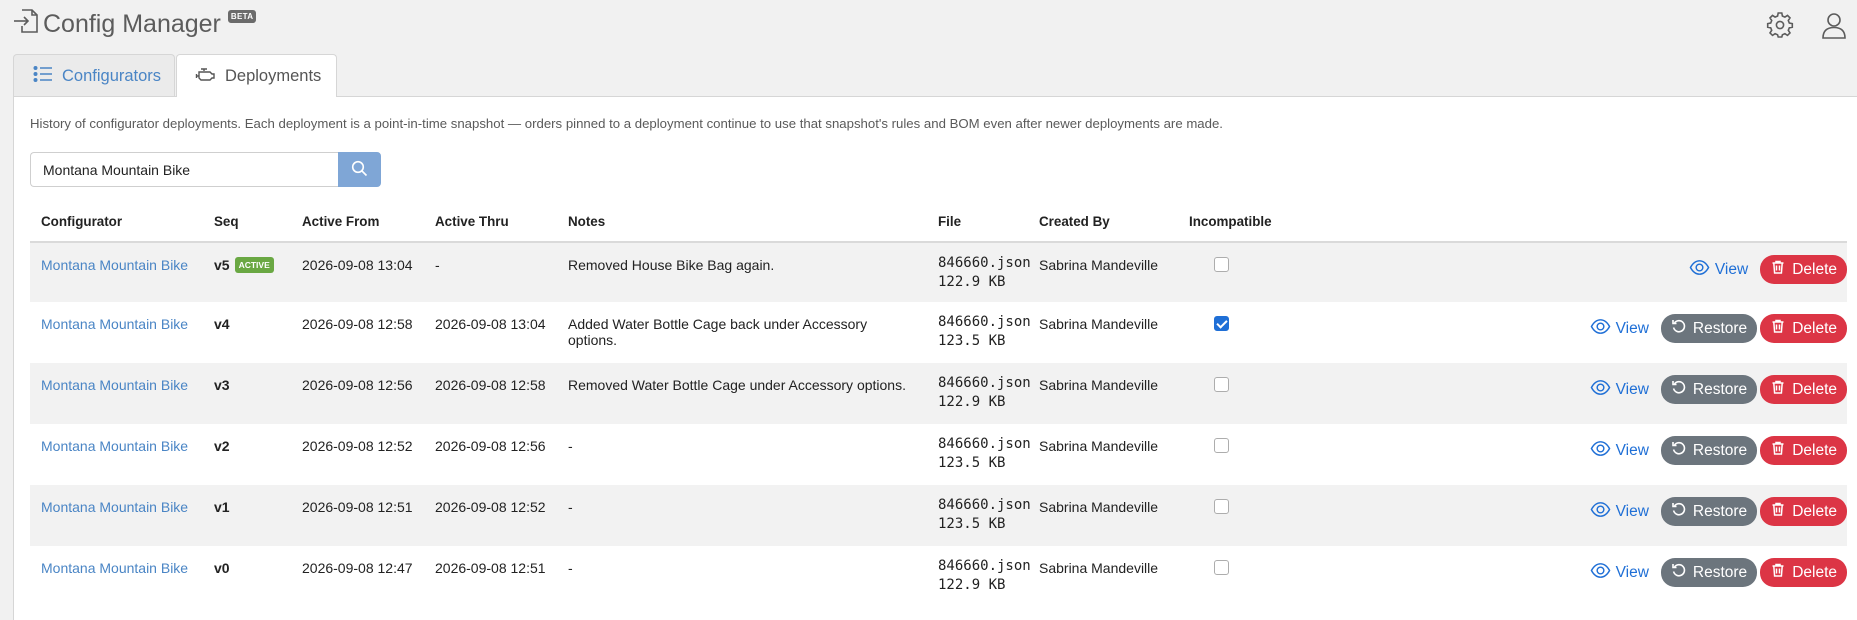  I want to click on search-button, so click(359, 169).